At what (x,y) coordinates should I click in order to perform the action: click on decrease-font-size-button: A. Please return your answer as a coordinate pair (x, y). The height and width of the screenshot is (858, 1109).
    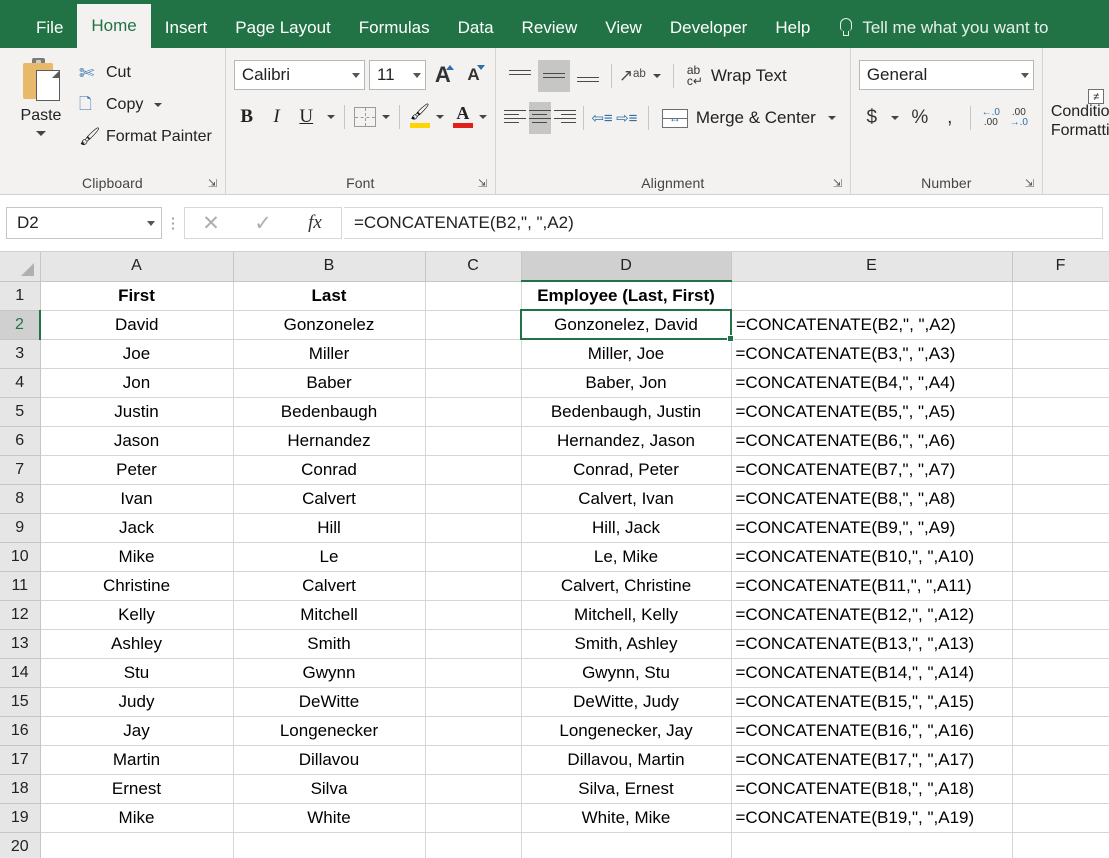
    Looking at the image, I should click on (473, 75).